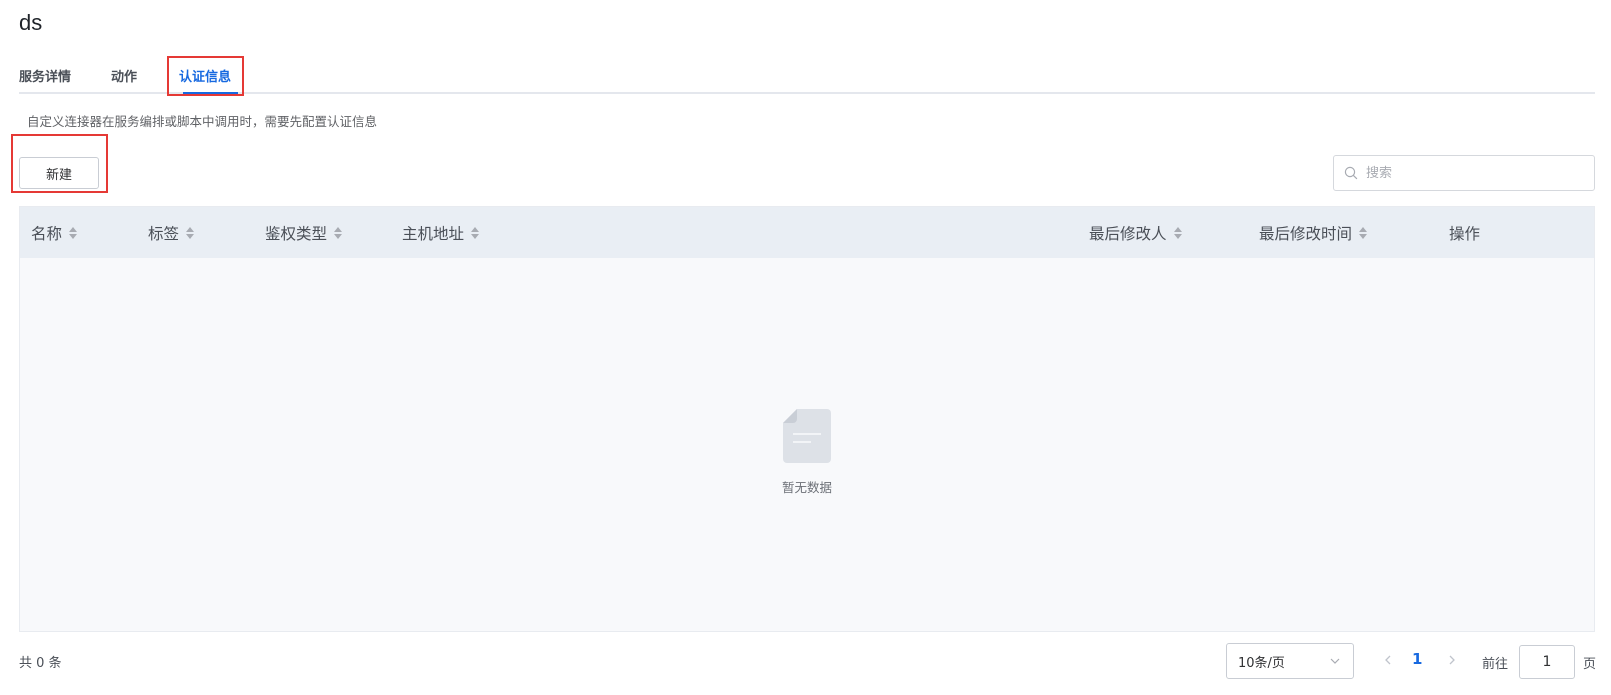 This screenshot has width=1611, height=695. I want to click on column-header-tags: 标签, so click(171, 232).